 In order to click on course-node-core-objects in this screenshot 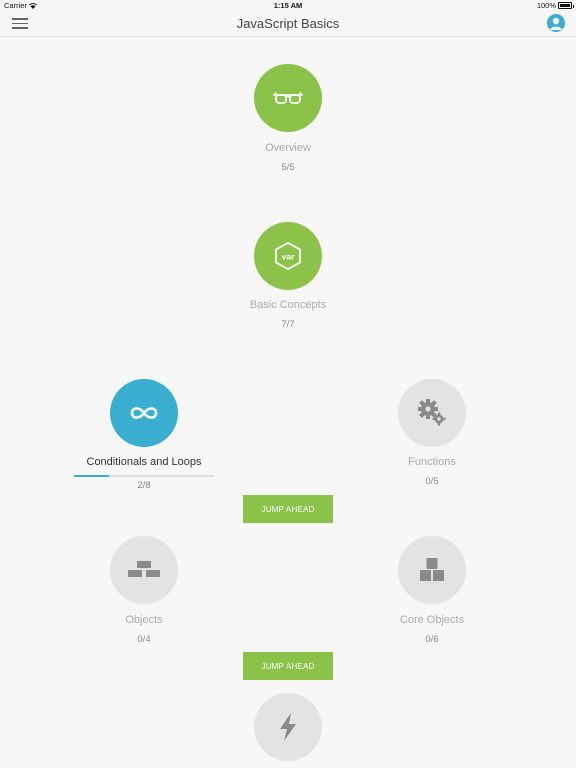, I will do `click(432, 570)`.